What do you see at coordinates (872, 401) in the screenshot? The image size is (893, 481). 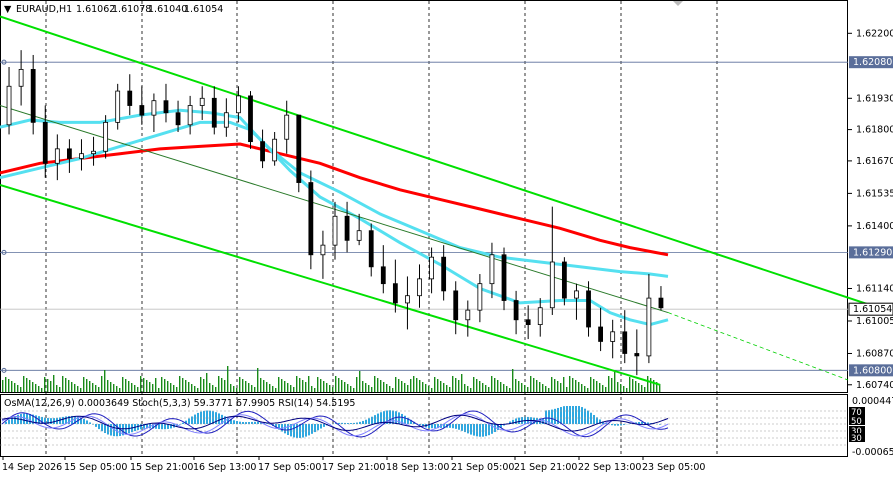 I see `indicator-top-label: 0.000447` at bounding box center [872, 401].